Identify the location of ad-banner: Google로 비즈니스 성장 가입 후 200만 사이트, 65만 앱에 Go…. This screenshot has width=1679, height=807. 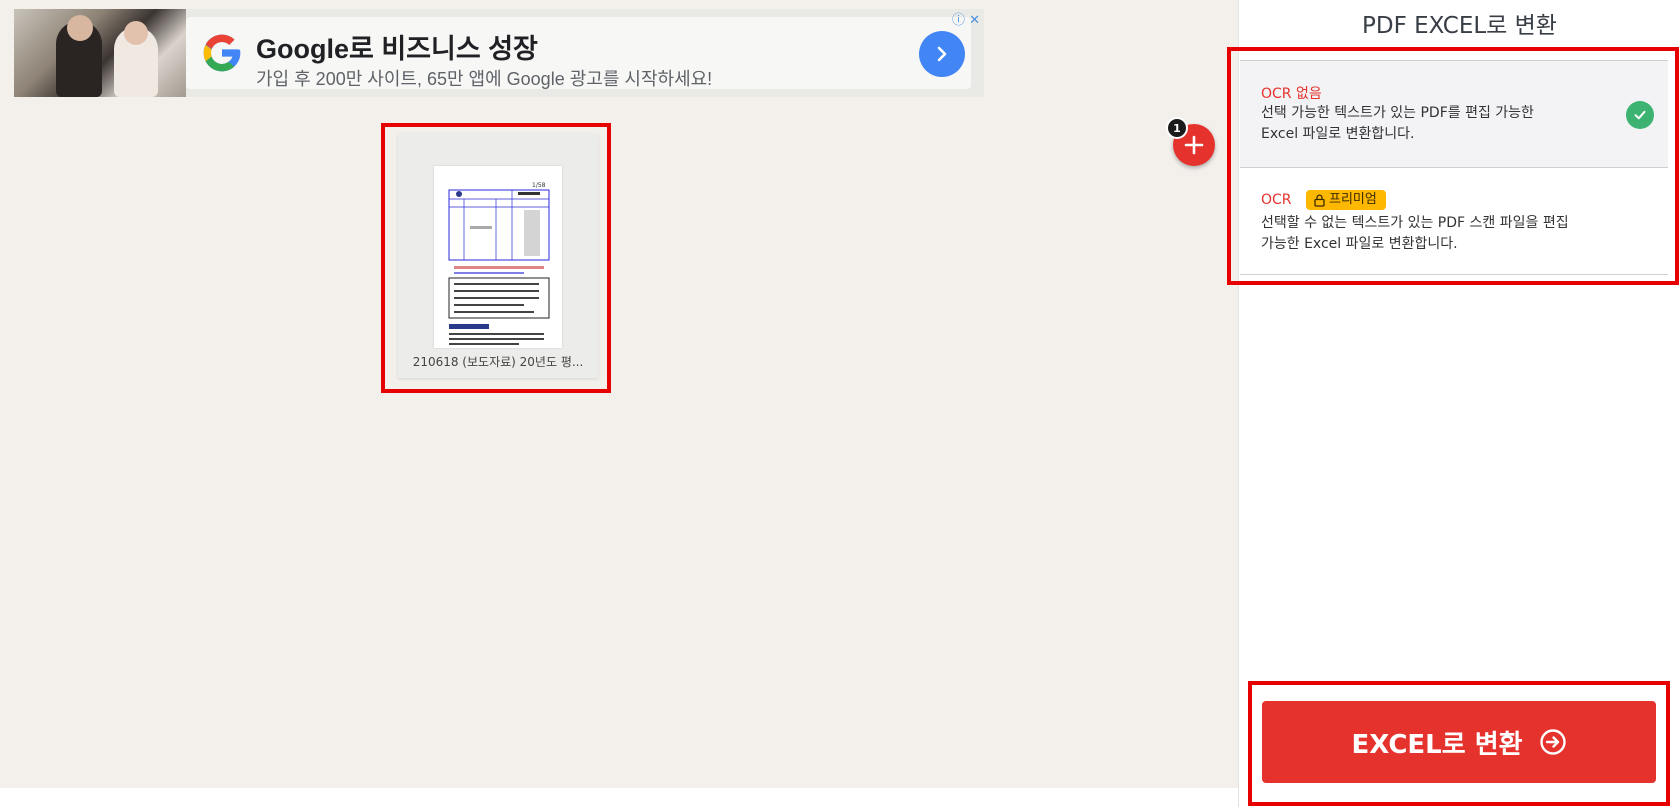
(499, 53).